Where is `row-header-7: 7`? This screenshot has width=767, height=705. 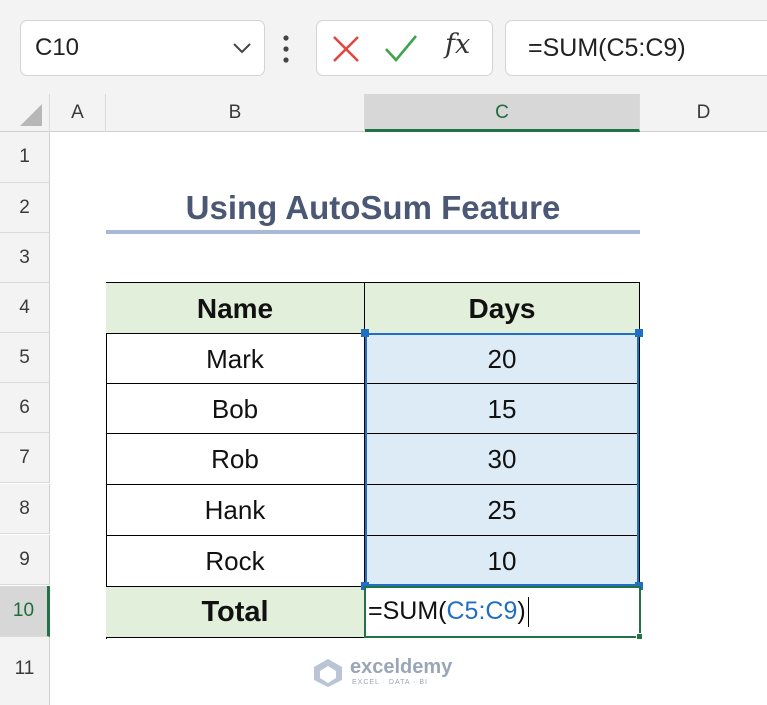 row-header-7: 7 is located at coordinates (25, 458).